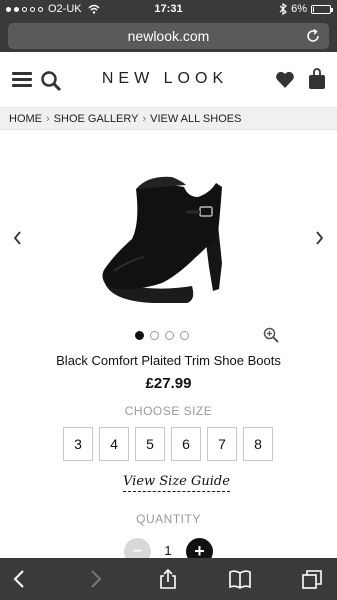 The height and width of the screenshot is (600, 337). I want to click on chevron-left-icon, so click(17, 238).